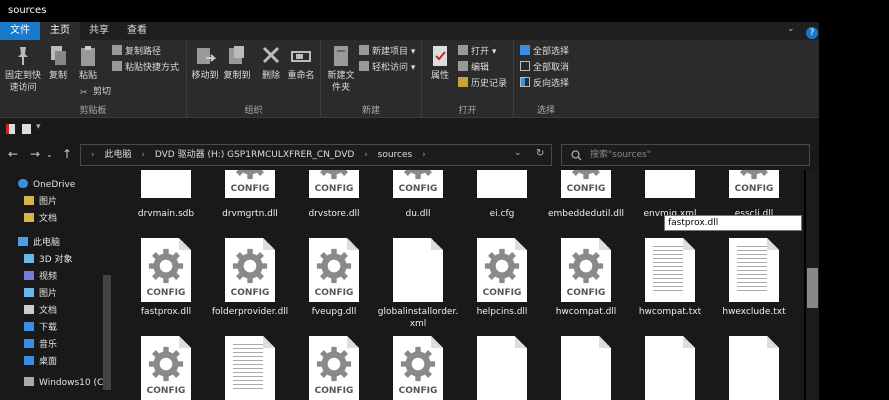 This screenshot has width=889, height=400. Describe the element at coordinates (58, 63) in the screenshot. I see `copy-button: 复制` at that location.